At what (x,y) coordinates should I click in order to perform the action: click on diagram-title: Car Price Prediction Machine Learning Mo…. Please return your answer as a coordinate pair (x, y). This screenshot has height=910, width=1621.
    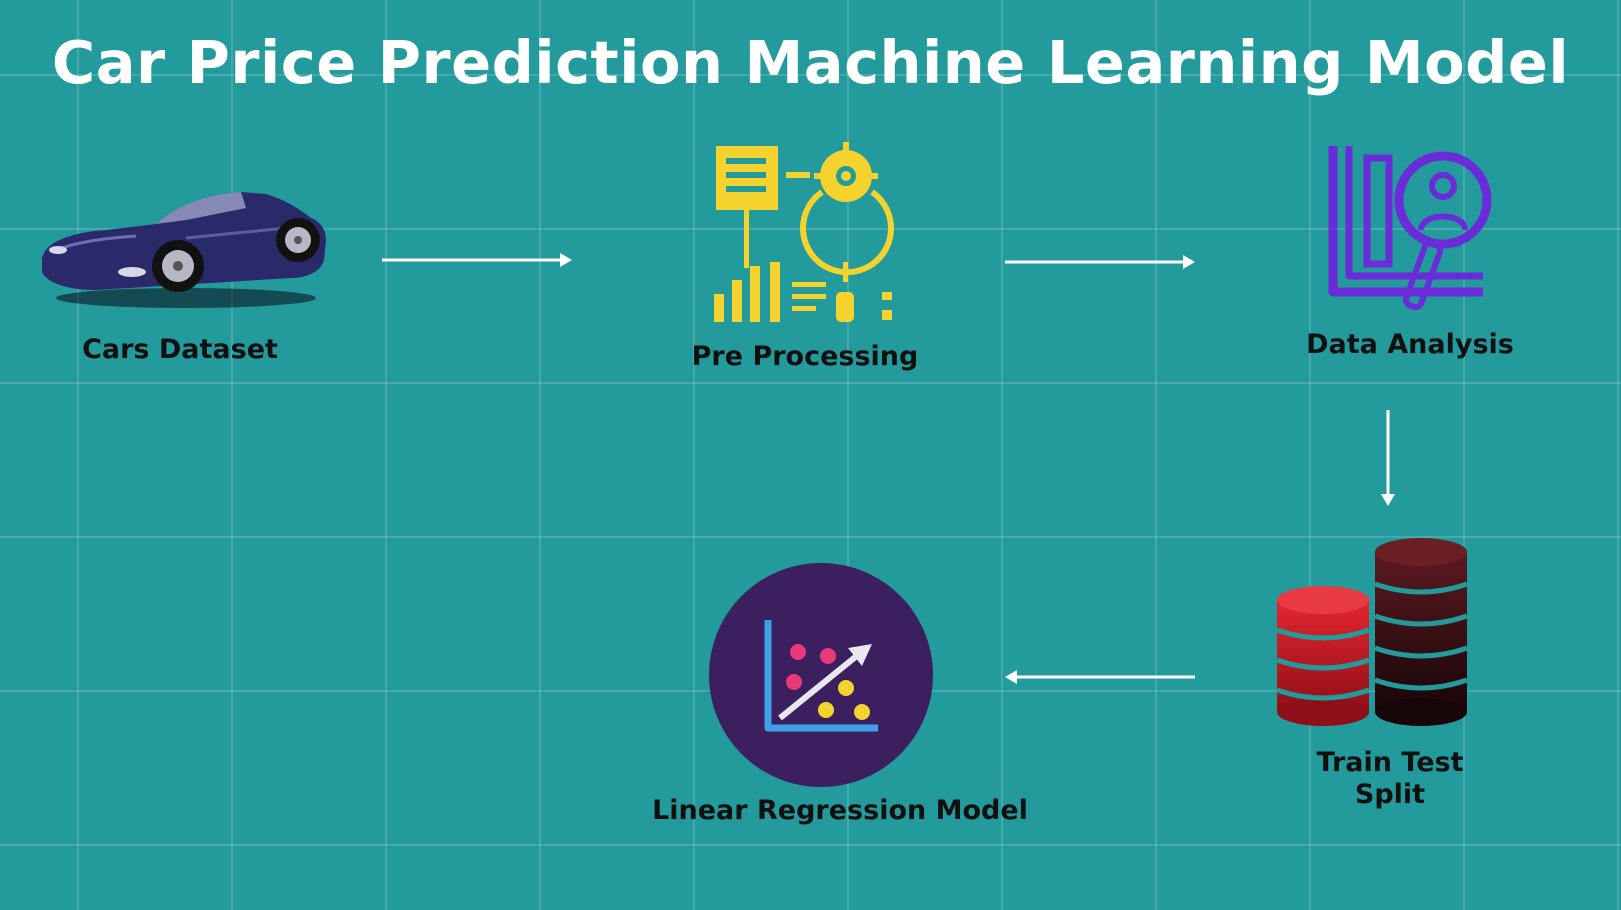
    Looking at the image, I should click on (810, 62).